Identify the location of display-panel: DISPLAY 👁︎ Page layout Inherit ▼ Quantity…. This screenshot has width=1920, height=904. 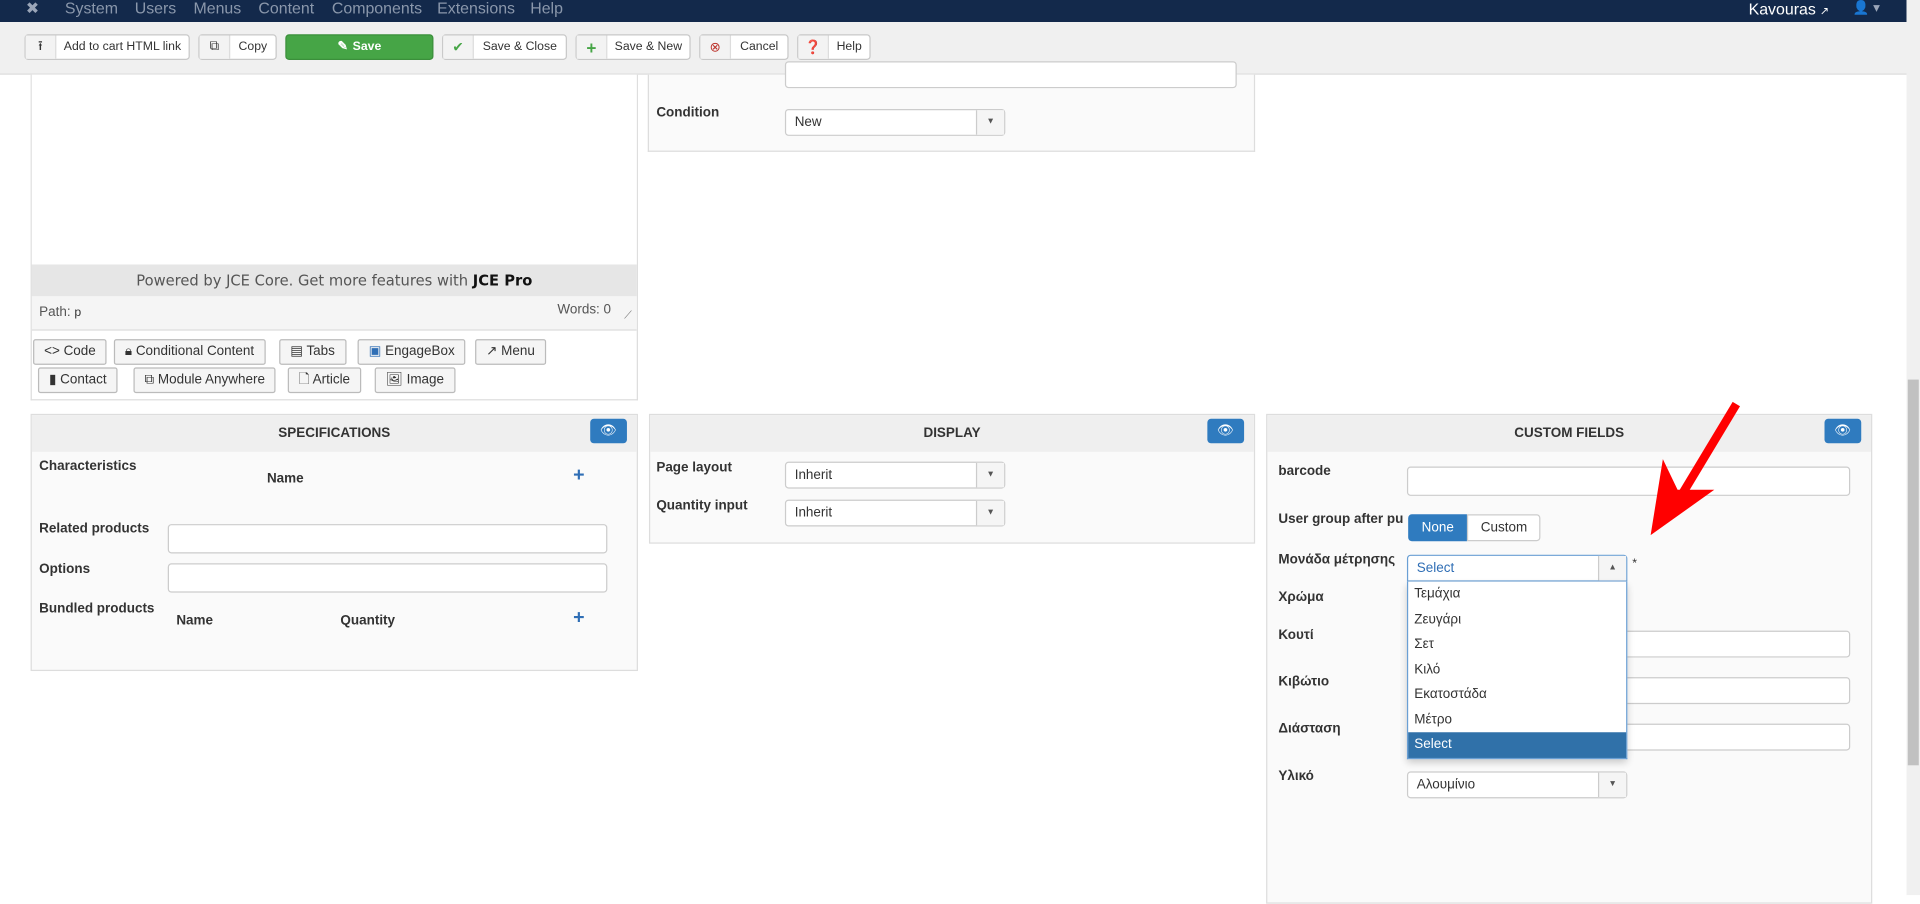
(952, 478).